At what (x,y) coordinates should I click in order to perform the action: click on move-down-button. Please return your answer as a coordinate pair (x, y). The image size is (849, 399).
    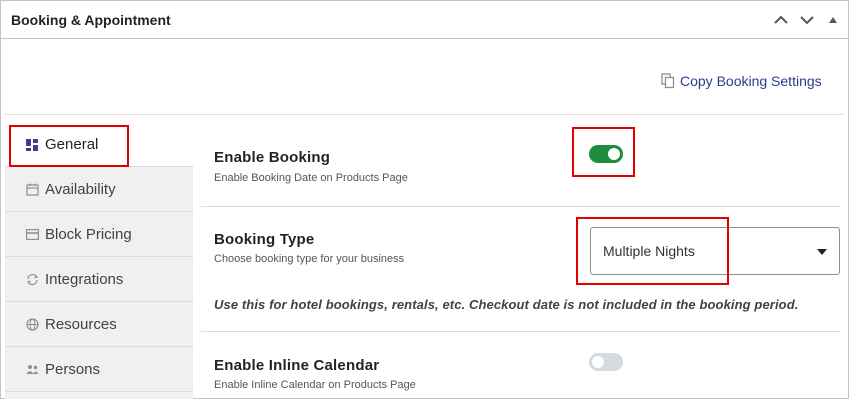
    Looking at the image, I should click on (807, 20).